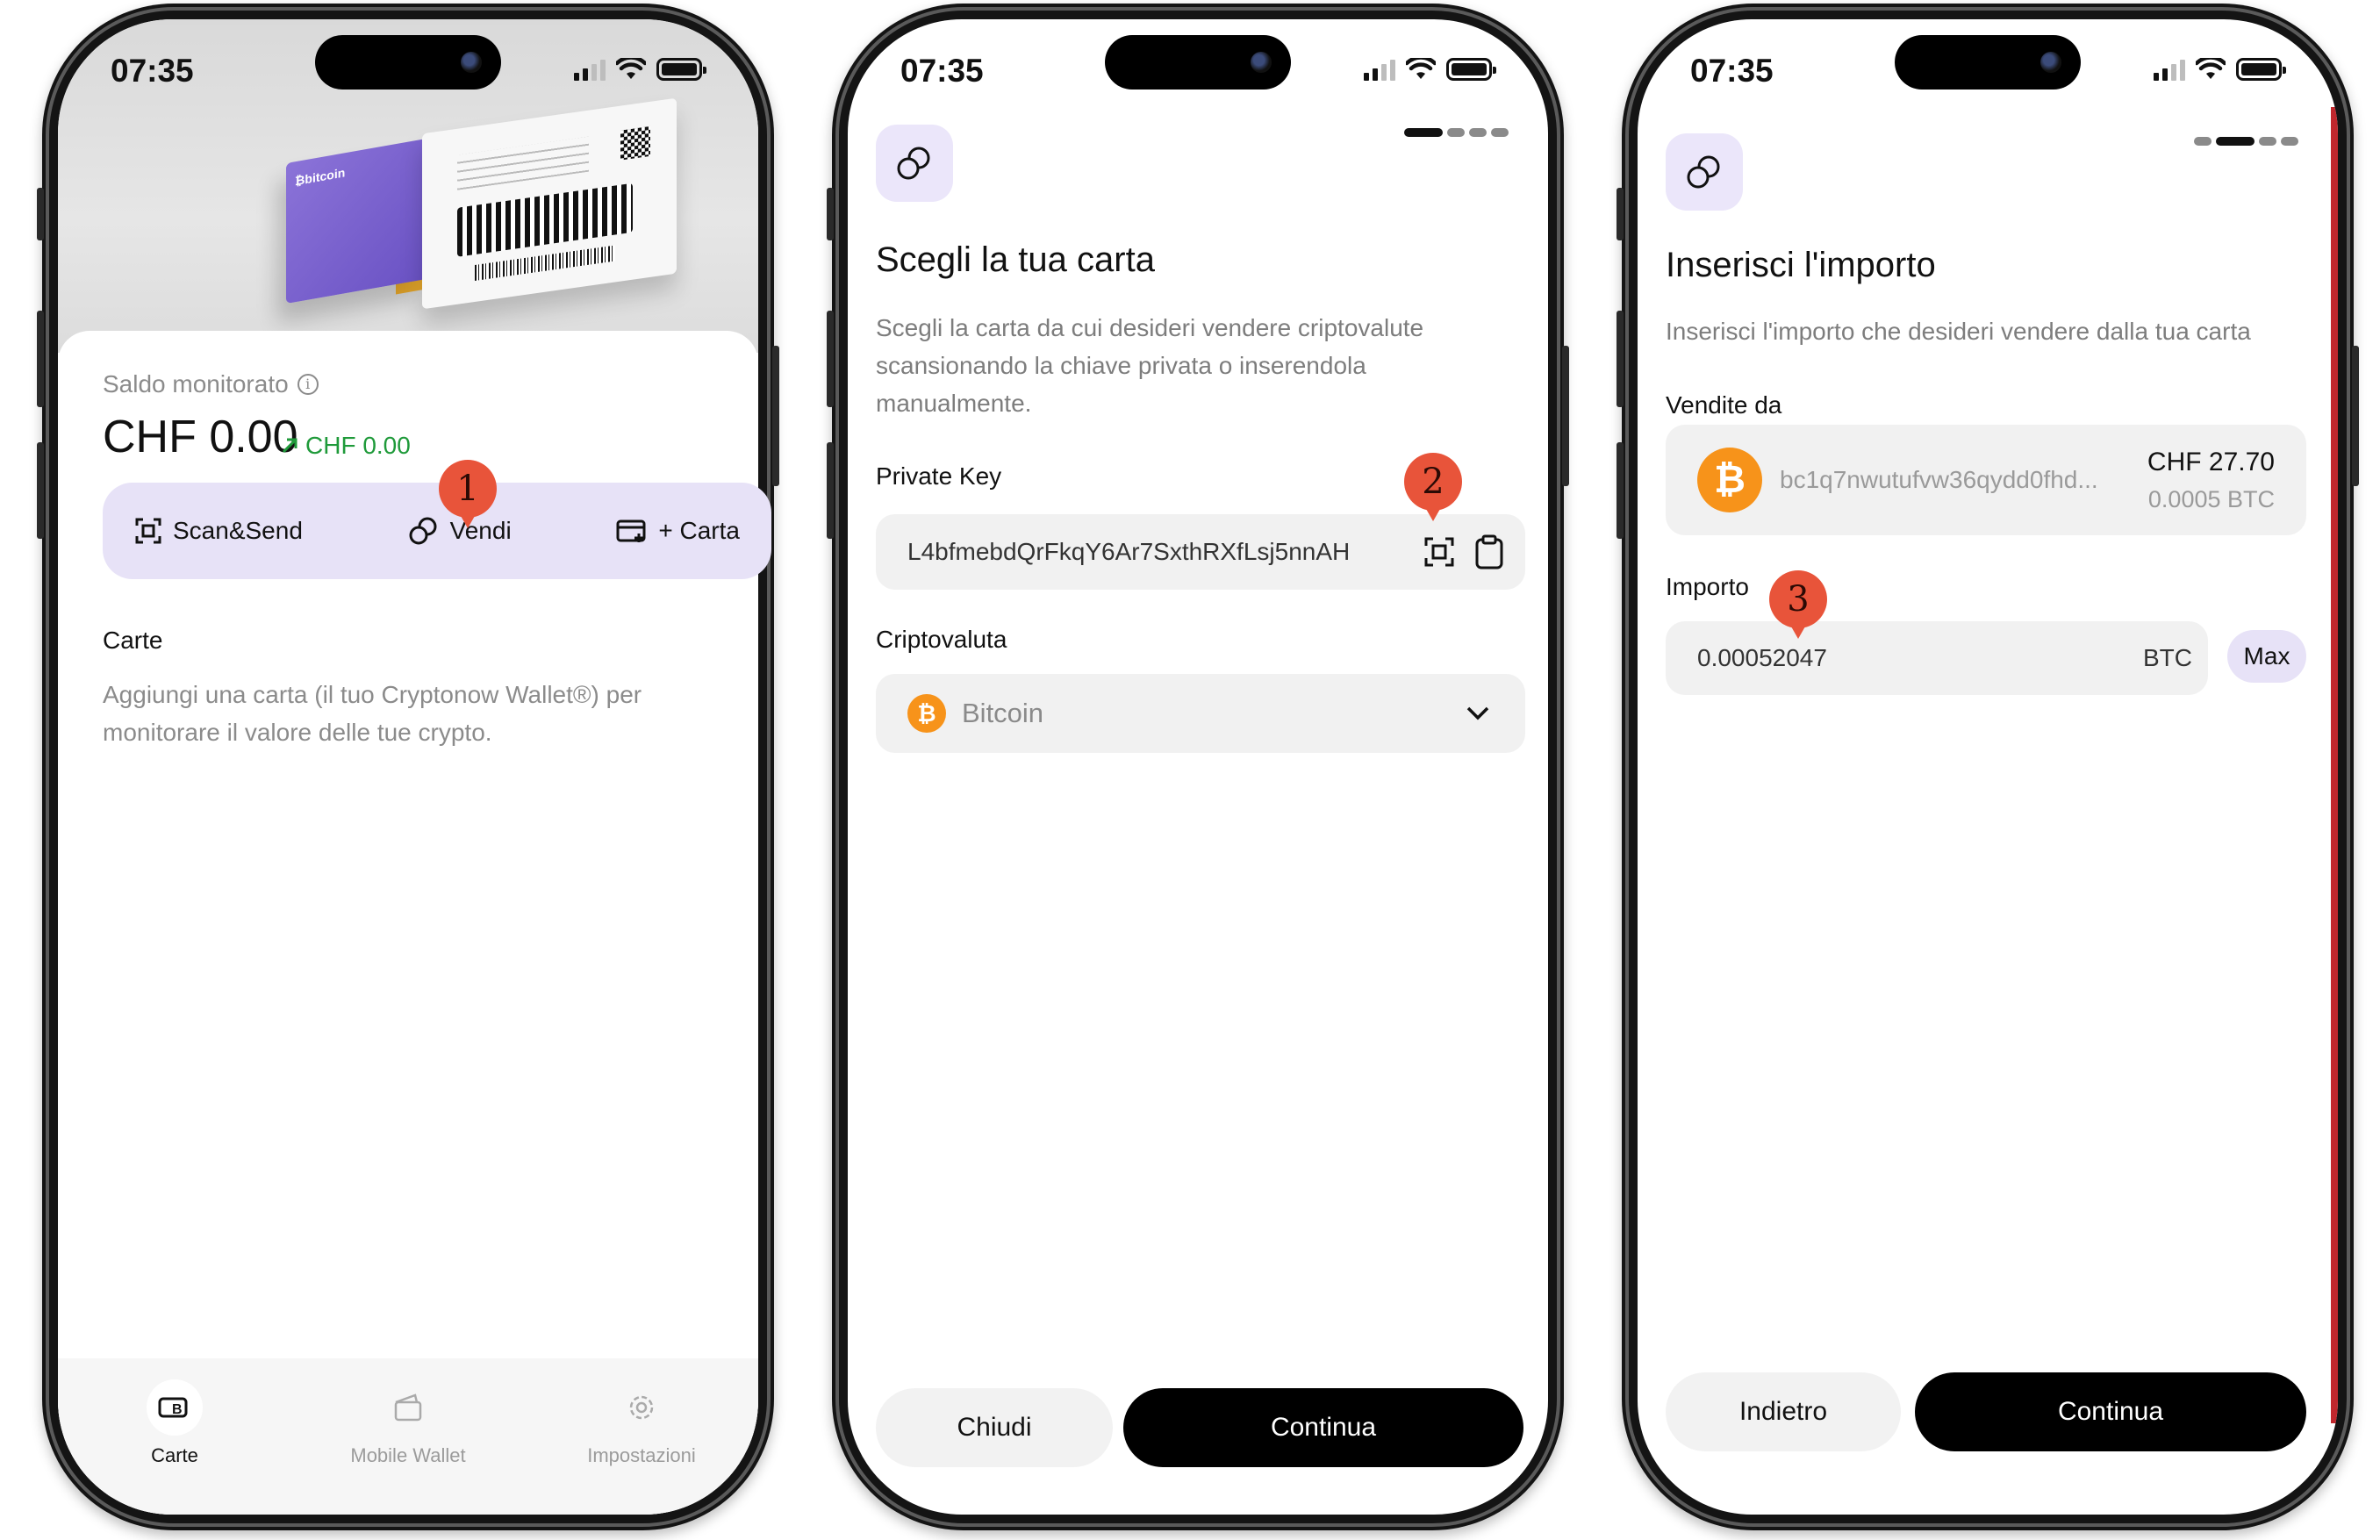 The image size is (2380, 1540). Describe the element at coordinates (2167, 657) in the screenshot. I see `amount-unit: BTC` at that location.